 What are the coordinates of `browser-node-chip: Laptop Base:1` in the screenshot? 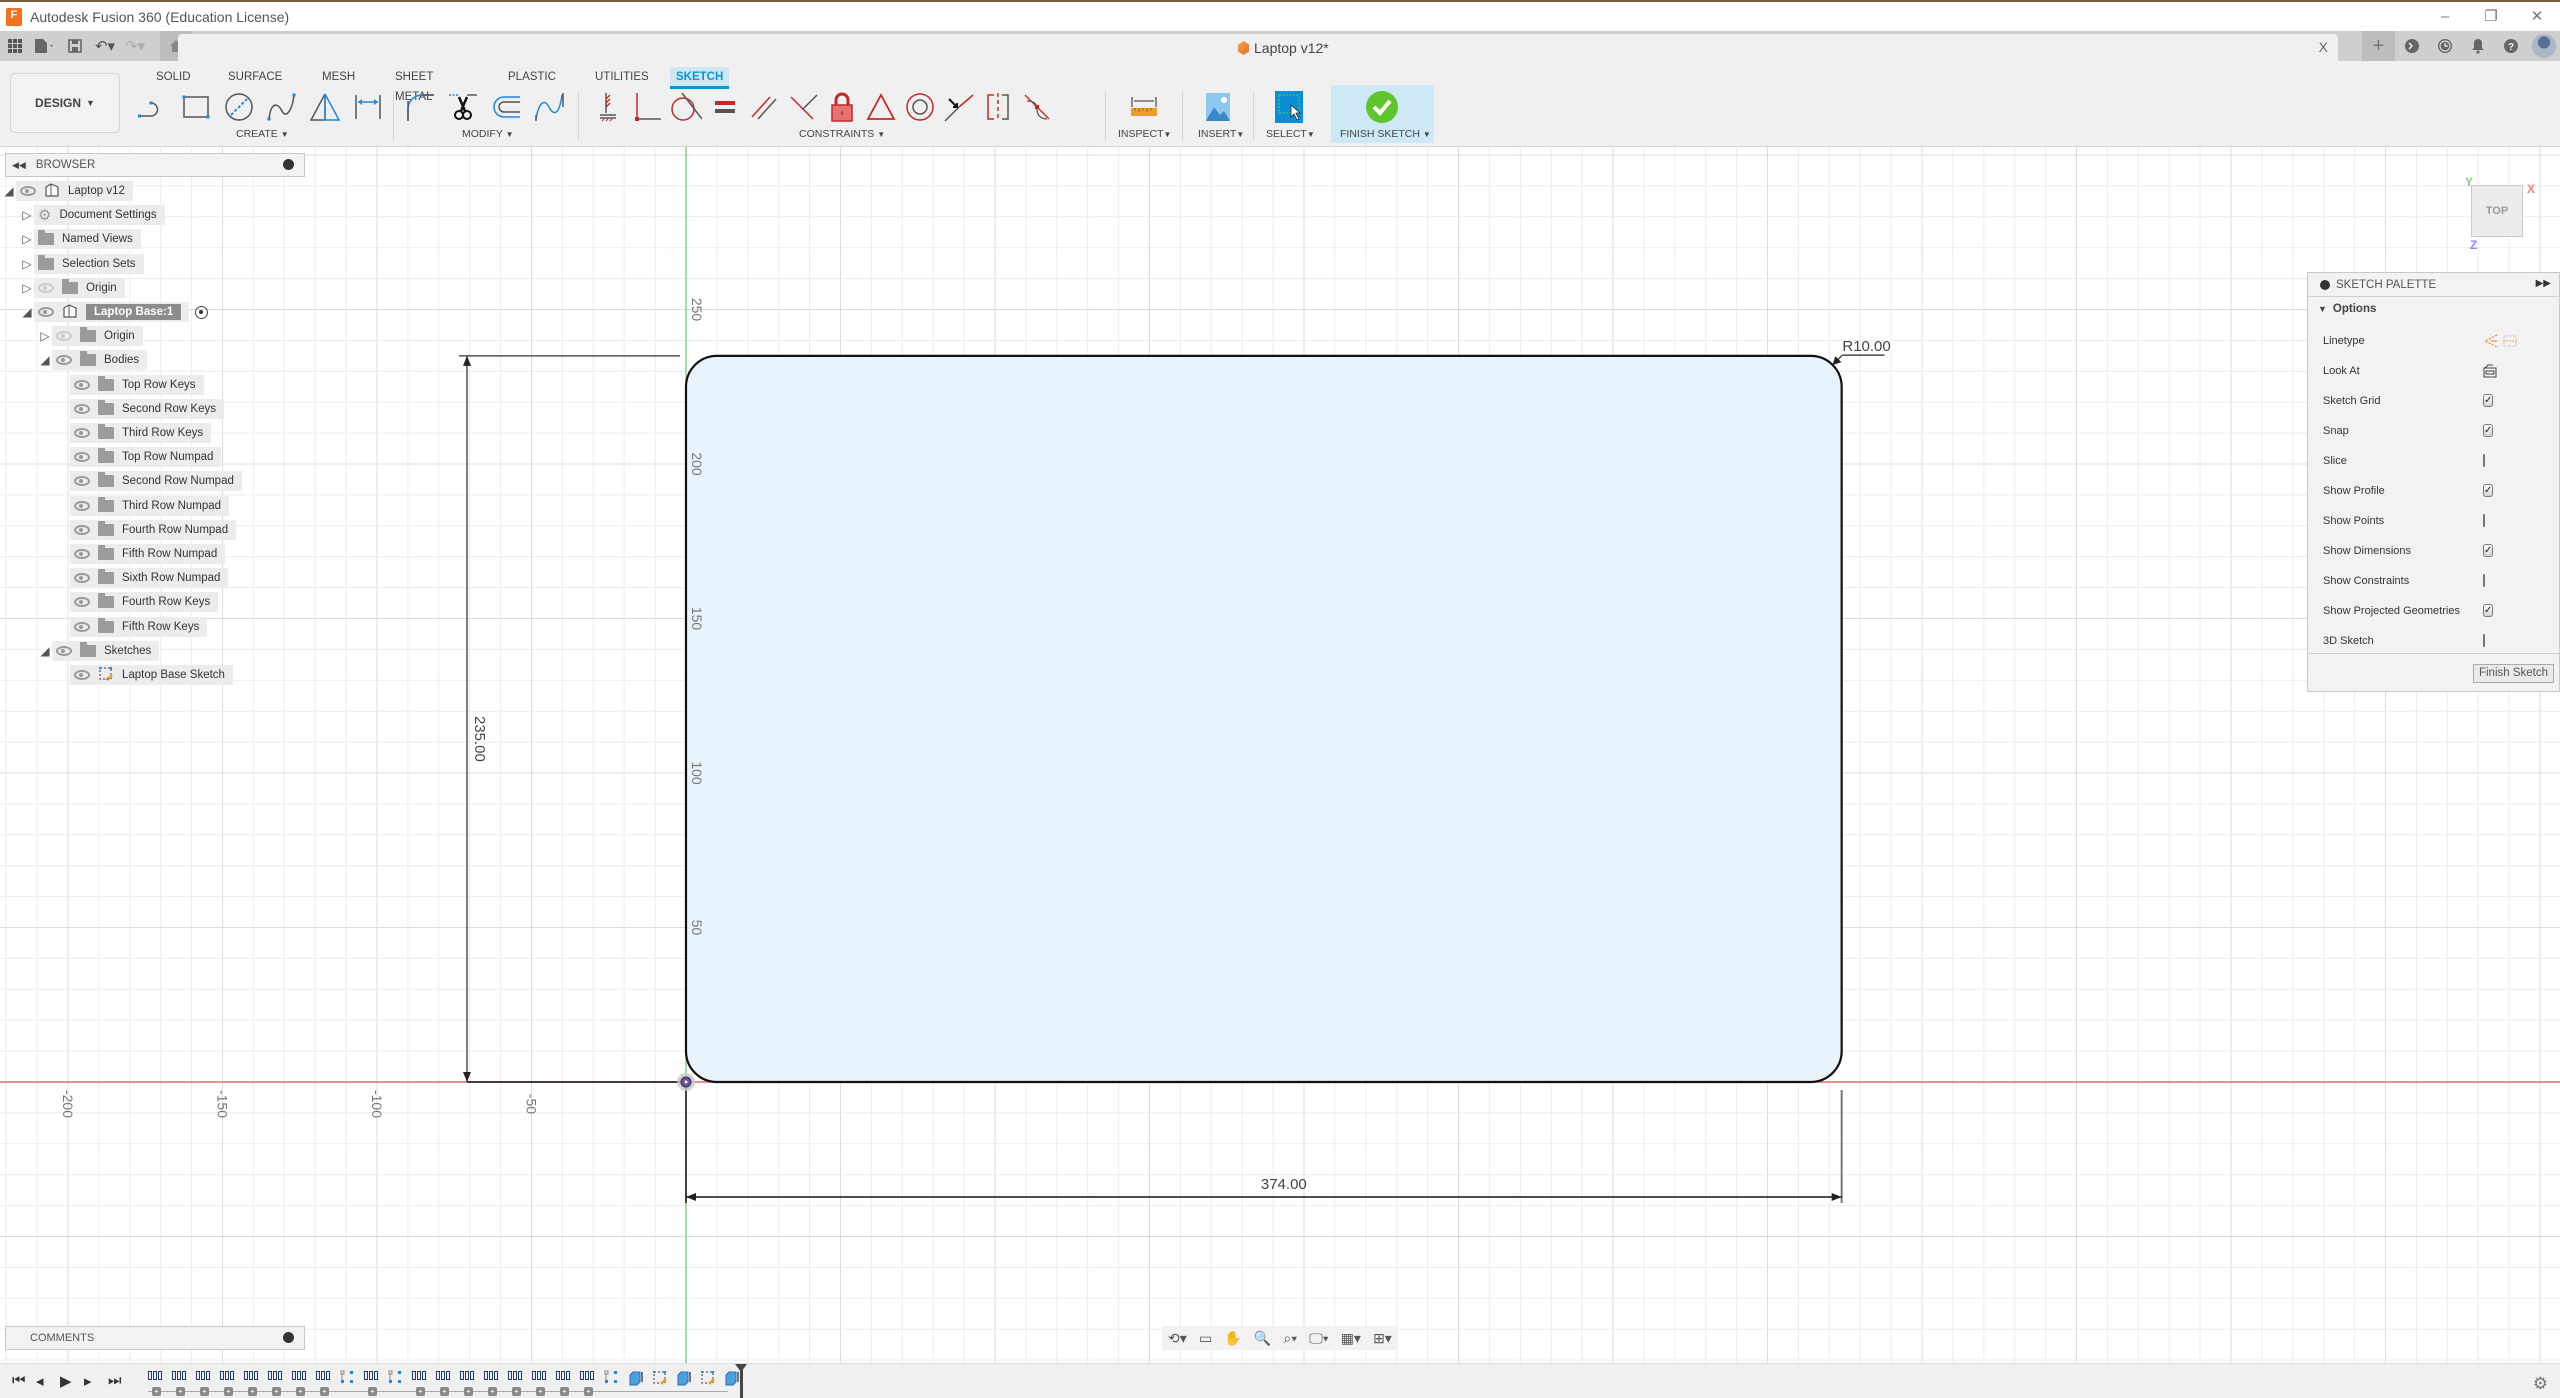 It's located at (112, 312).